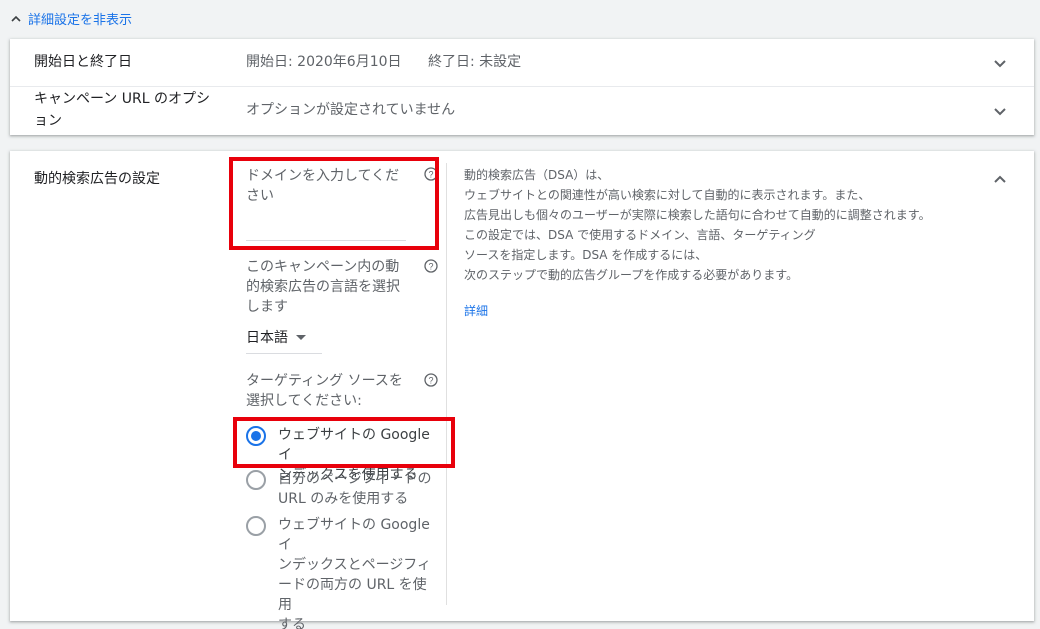 This screenshot has height=629, width=1040. What do you see at coordinates (631, 275) in the screenshot?
I see `description-line: 次のステップで動的広告グループを作成する必要があります。` at bounding box center [631, 275].